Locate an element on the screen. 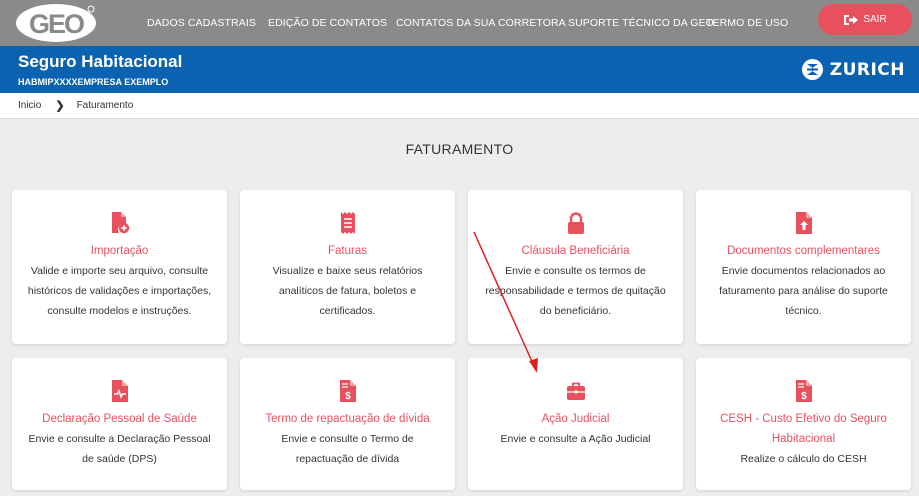 The height and width of the screenshot is (496, 919). receipt-icon is located at coordinates (347, 223).